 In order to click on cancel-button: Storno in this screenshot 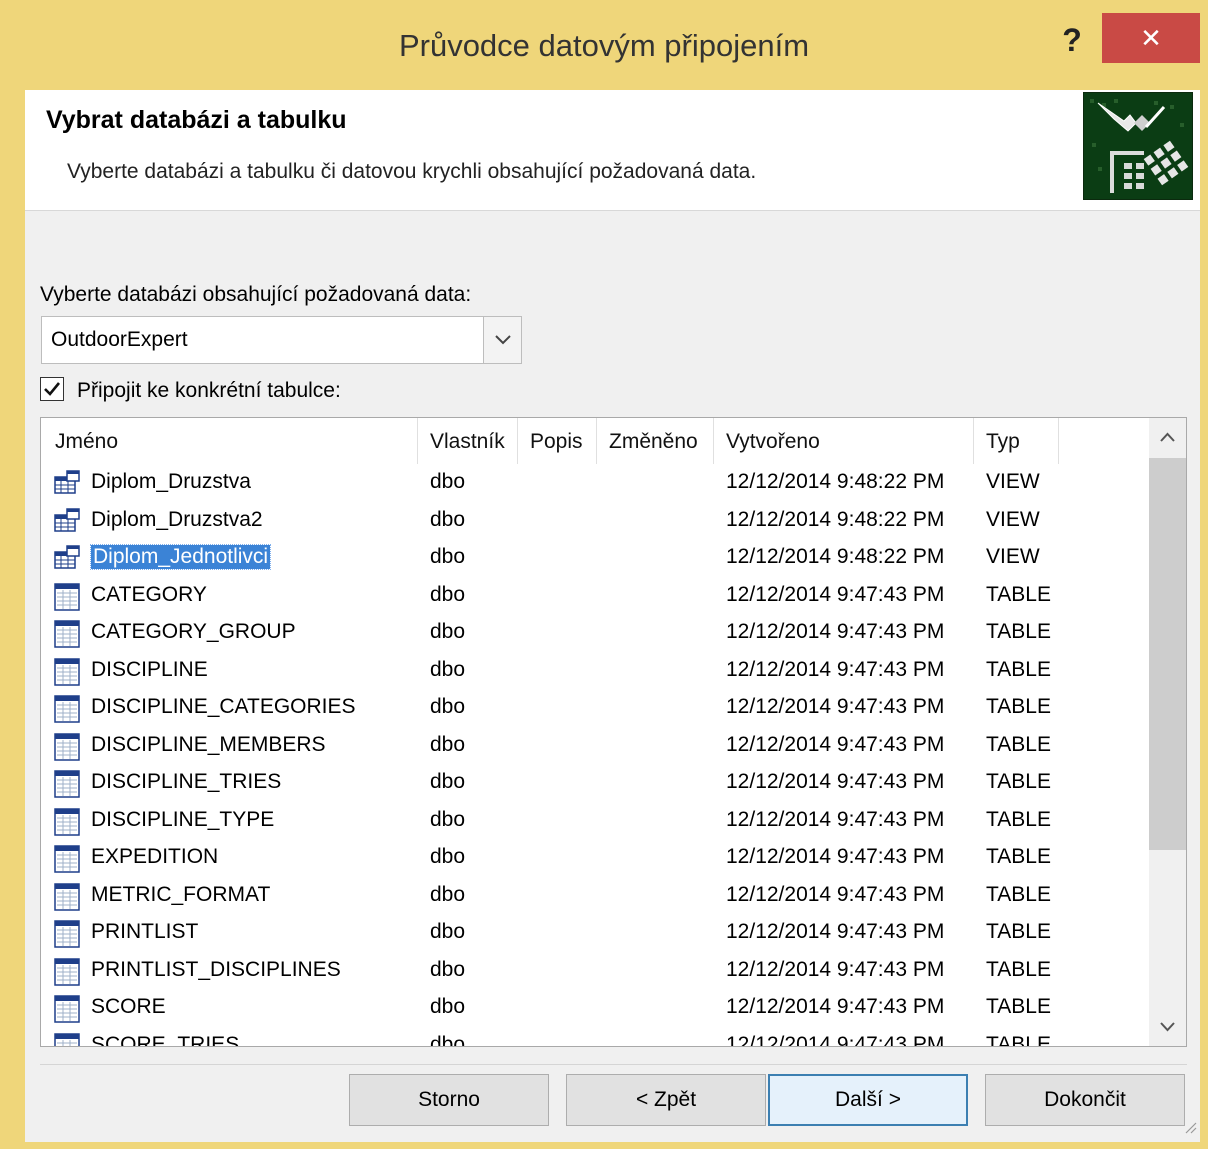, I will do `click(449, 1100)`.